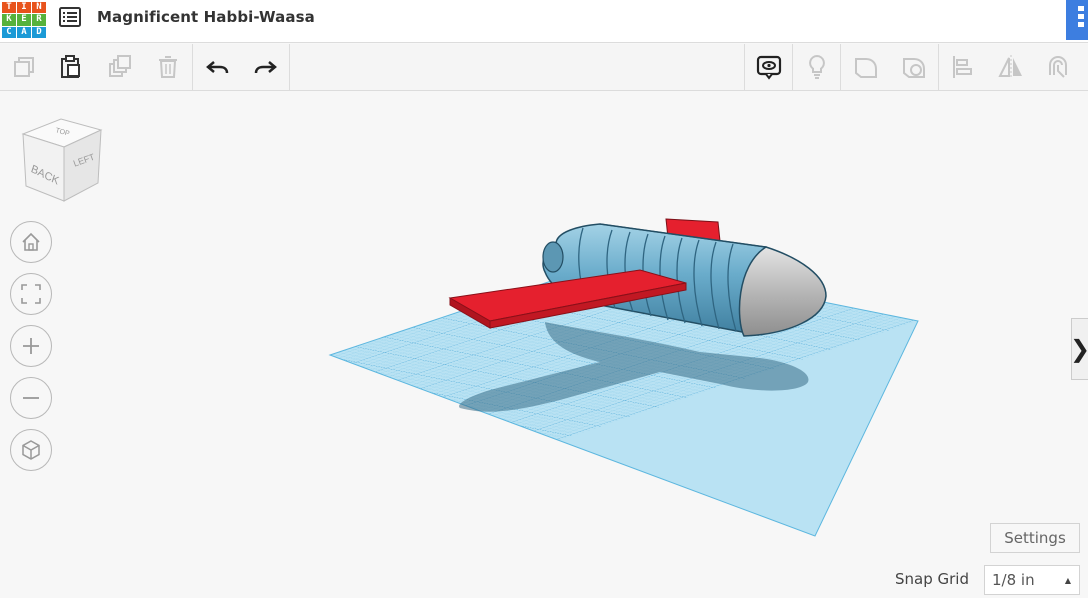 This screenshot has height=598, width=1088. I want to click on list-icon, so click(70, 17).